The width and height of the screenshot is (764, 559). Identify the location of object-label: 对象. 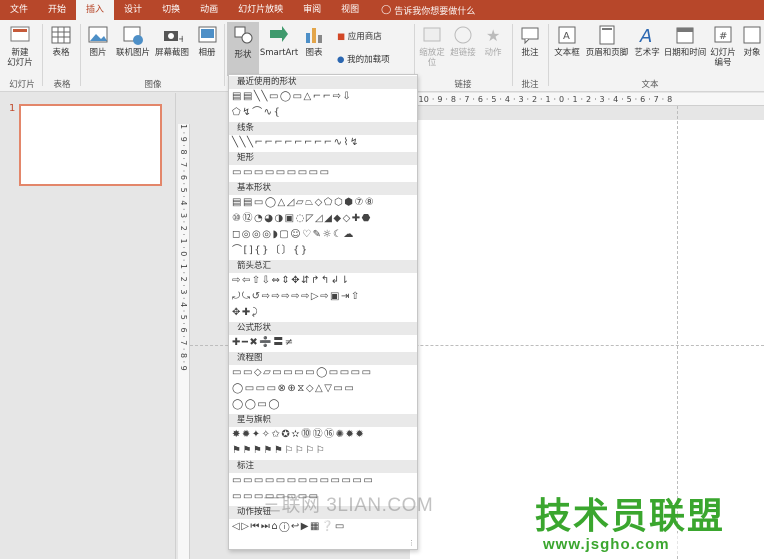
(752, 53).